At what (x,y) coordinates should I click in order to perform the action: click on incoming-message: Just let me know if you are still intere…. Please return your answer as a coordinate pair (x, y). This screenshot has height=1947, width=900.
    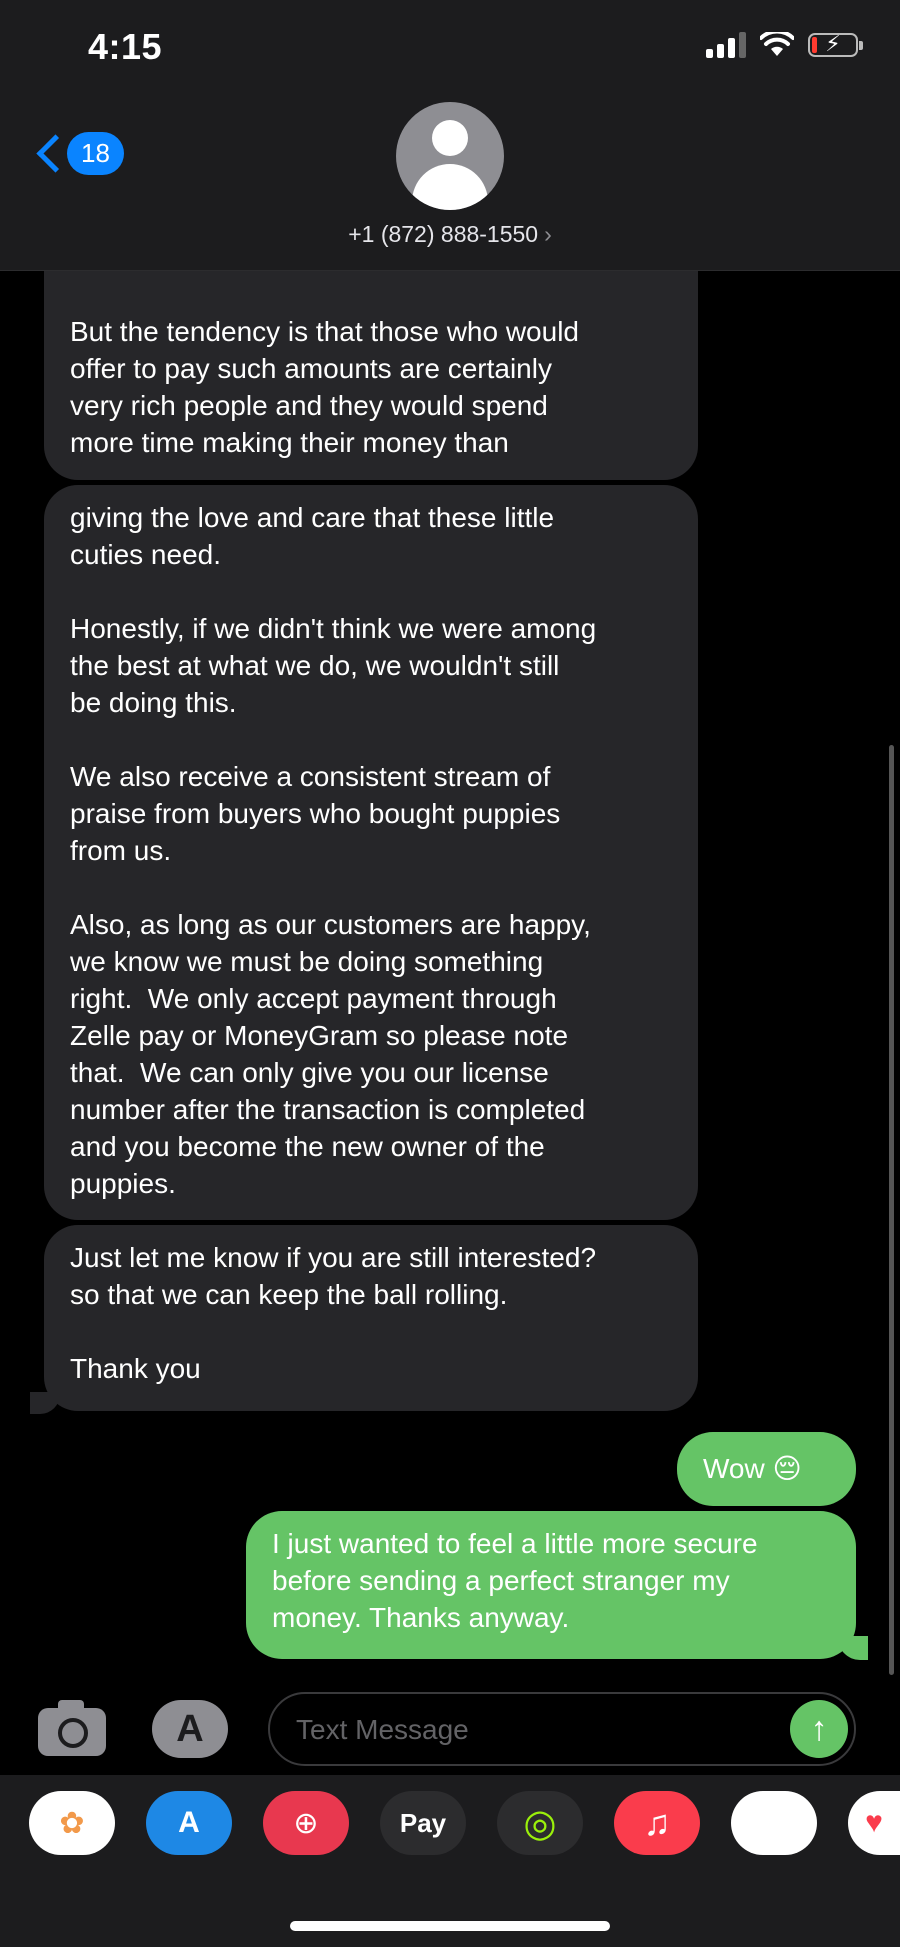
    Looking at the image, I should click on (371, 1318).